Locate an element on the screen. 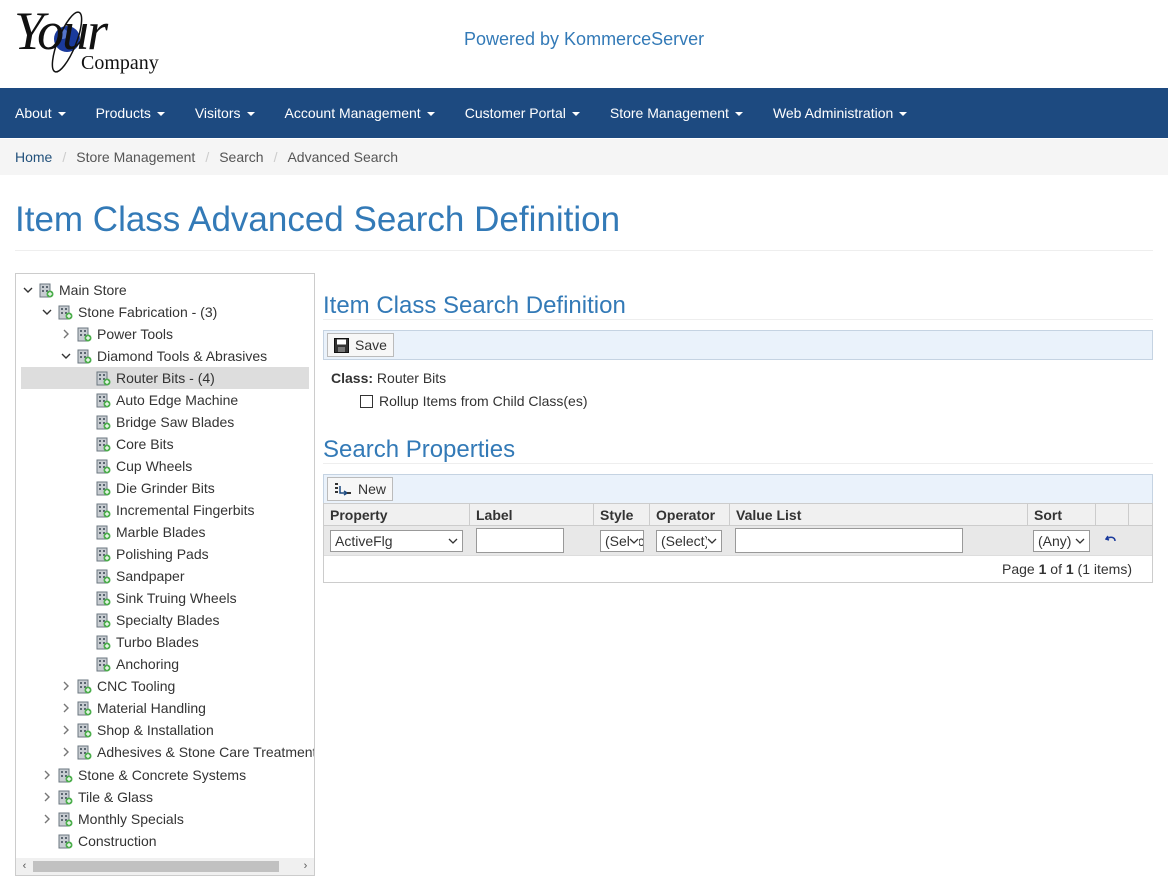 The image size is (1168, 887). tree-item: Sandpaper is located at coordinates (166, 576).